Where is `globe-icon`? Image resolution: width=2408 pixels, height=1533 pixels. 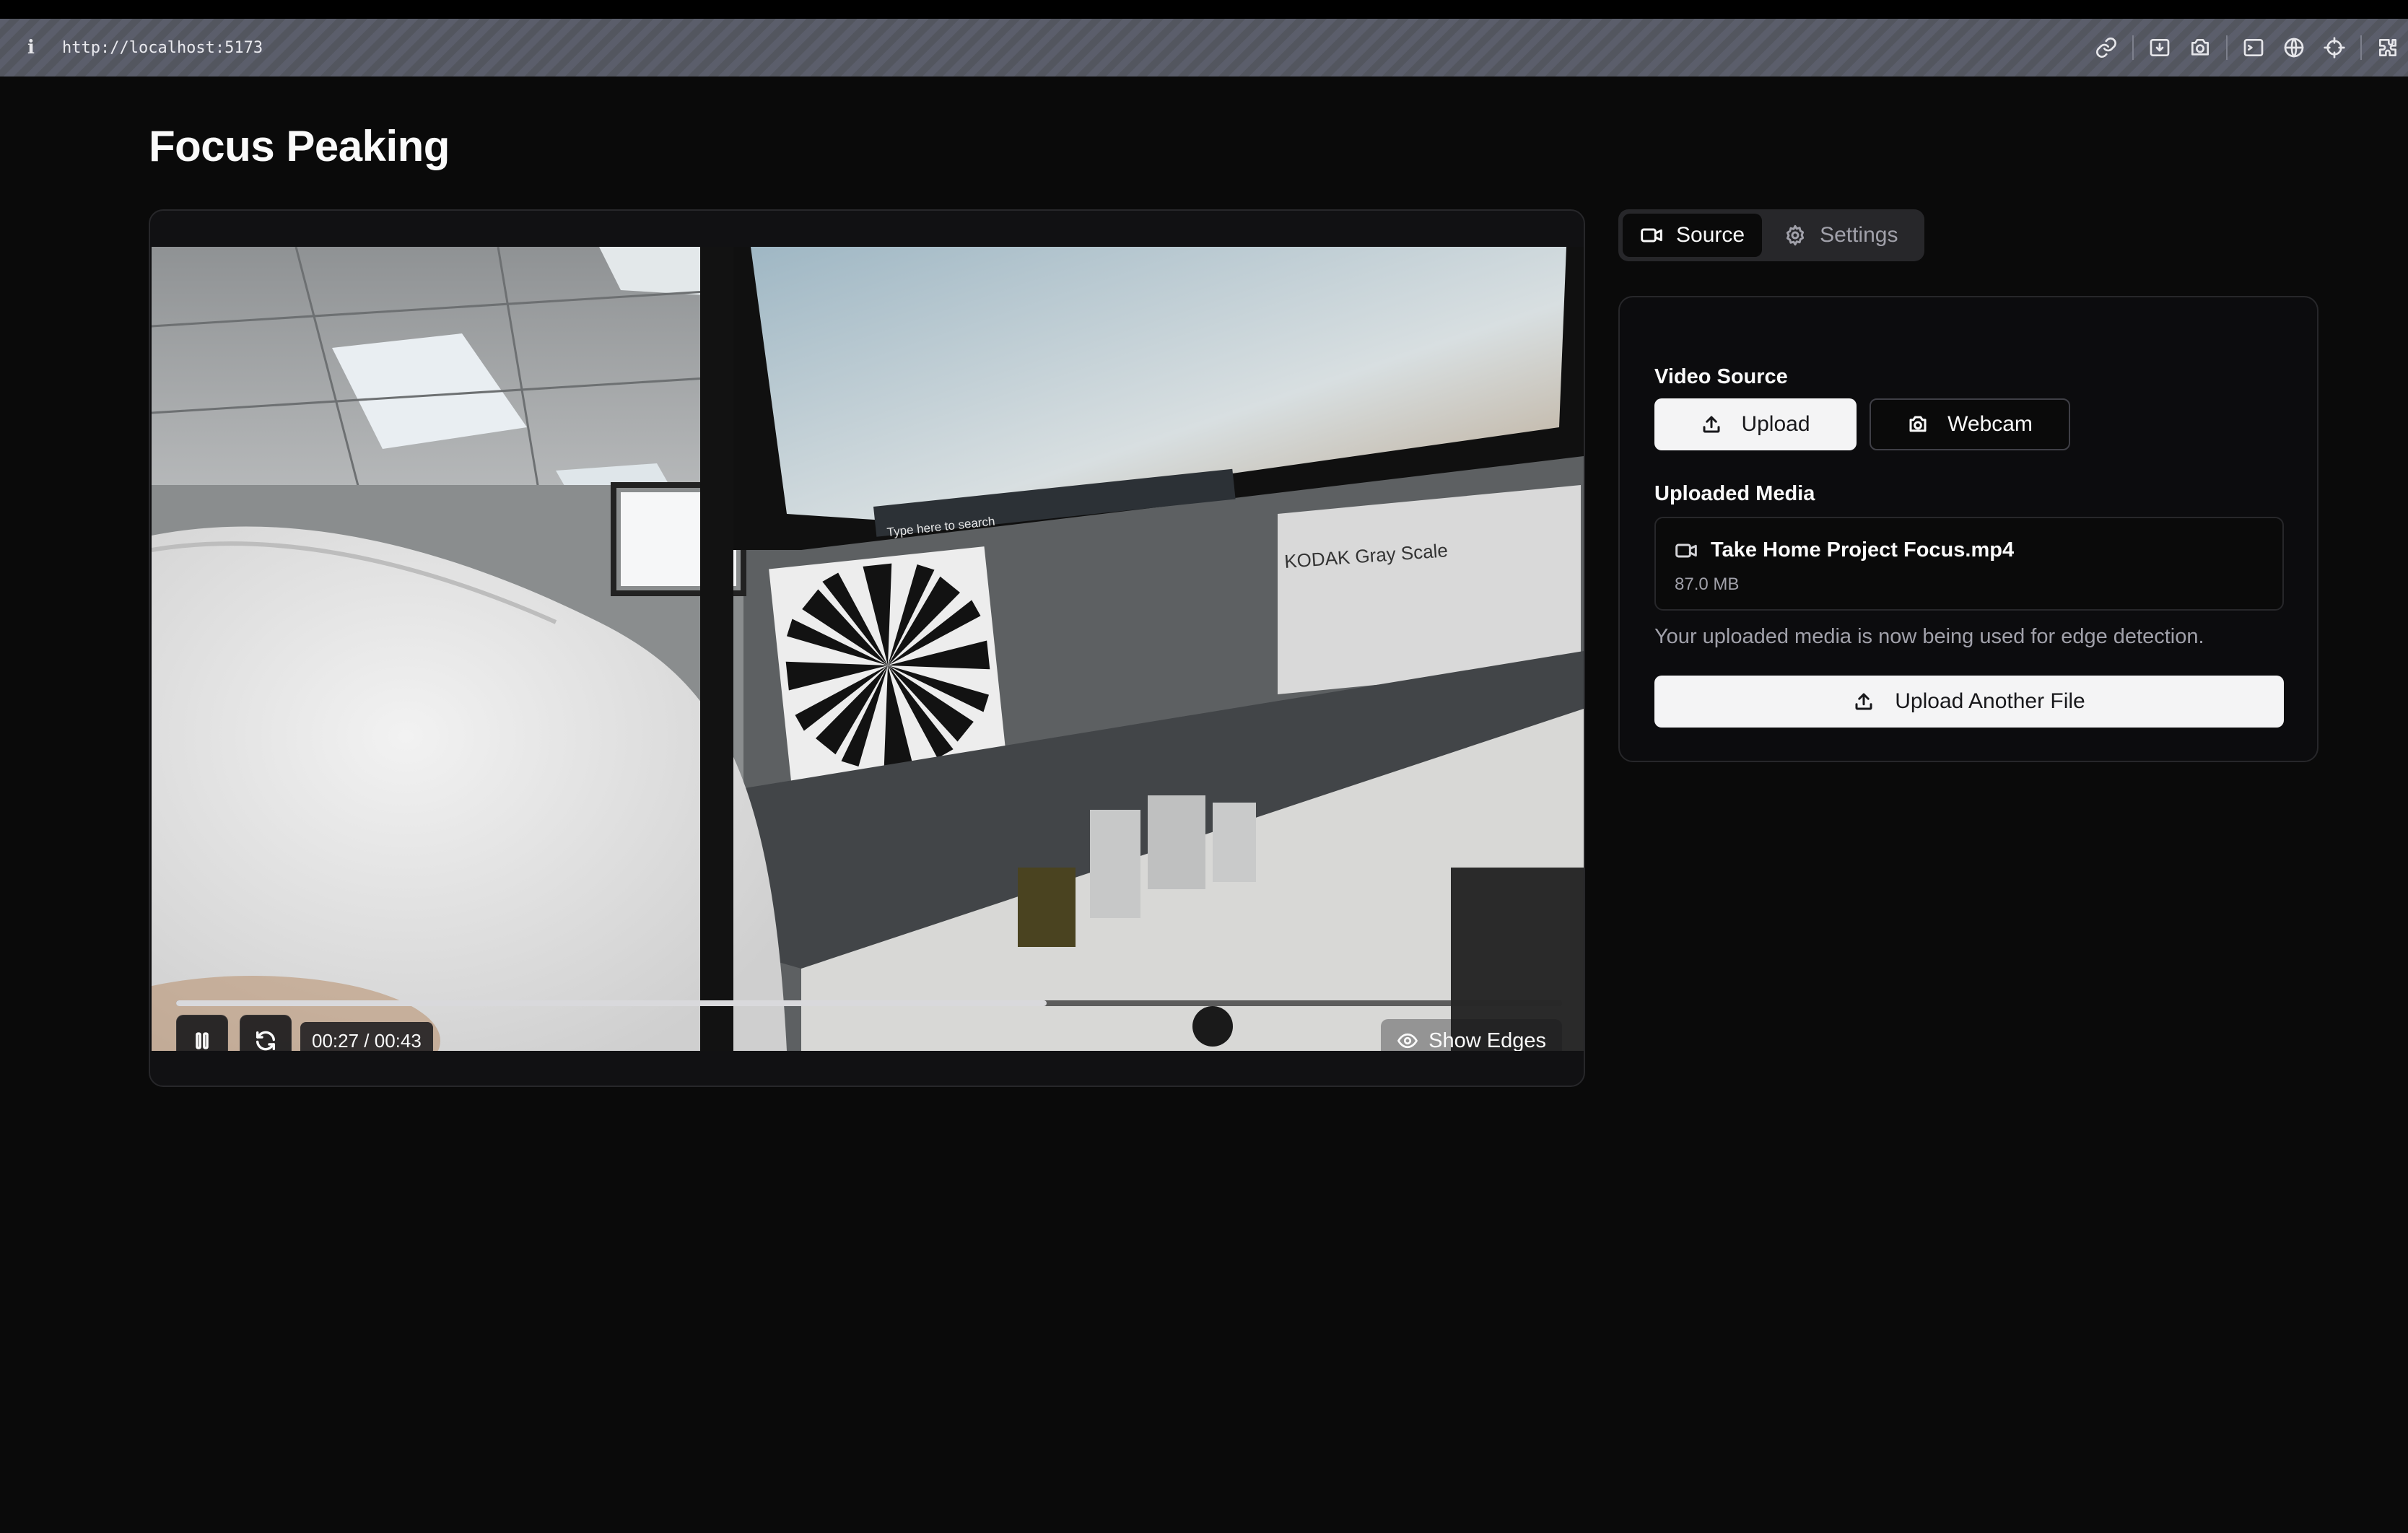 globe-icon is located at coordinates (2294, 48).